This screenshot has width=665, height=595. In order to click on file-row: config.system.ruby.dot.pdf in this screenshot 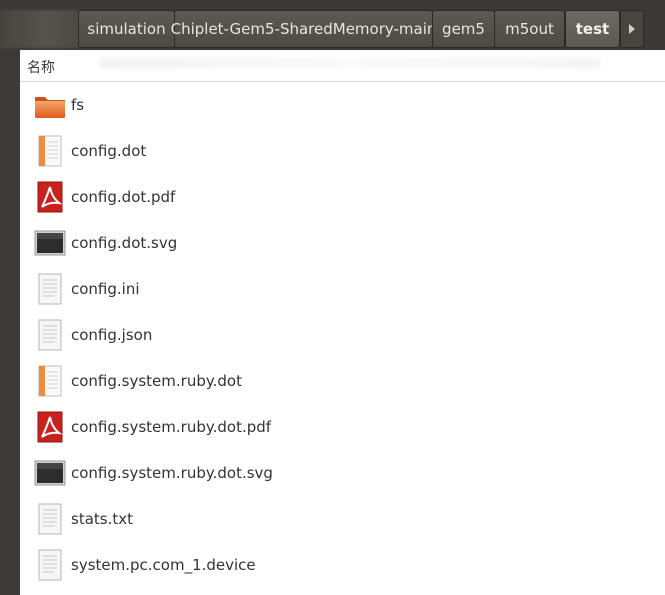, I will do `click(342, 427)`.